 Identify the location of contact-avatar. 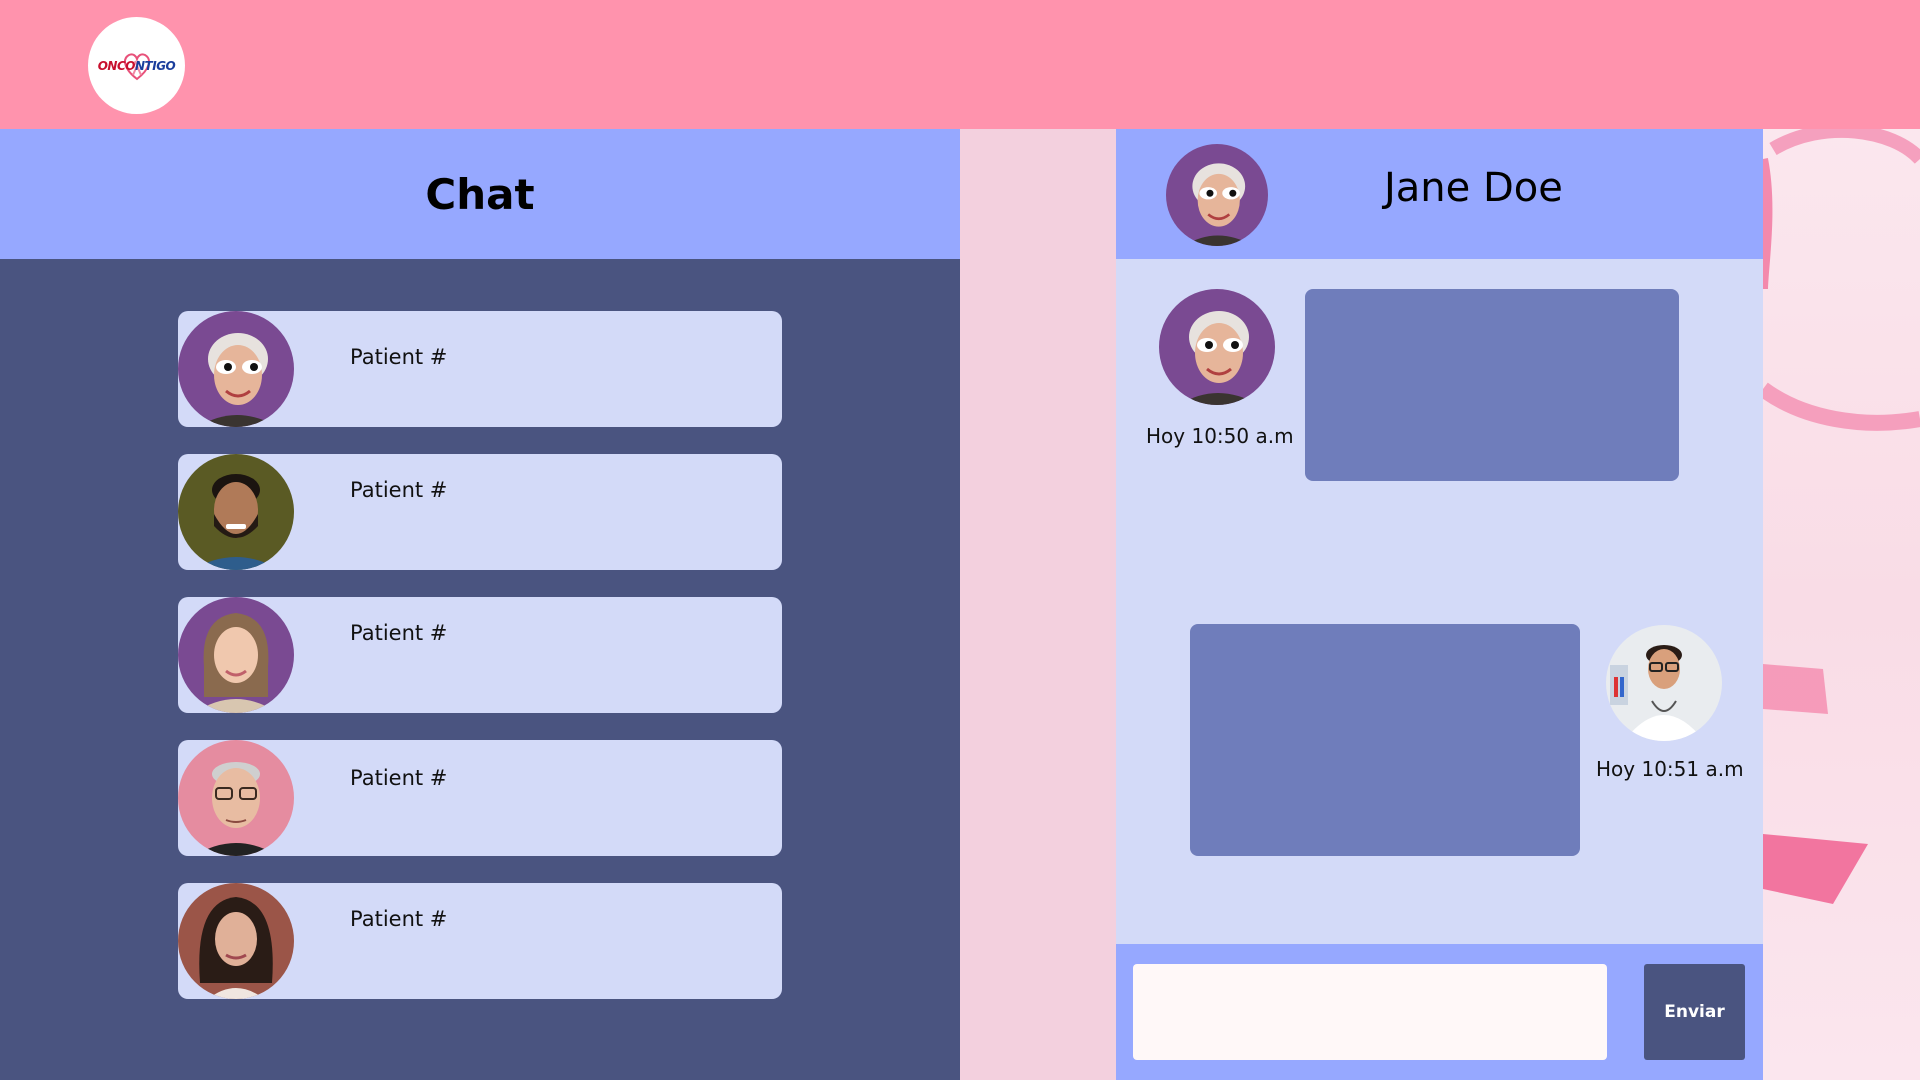
(1217, 195).